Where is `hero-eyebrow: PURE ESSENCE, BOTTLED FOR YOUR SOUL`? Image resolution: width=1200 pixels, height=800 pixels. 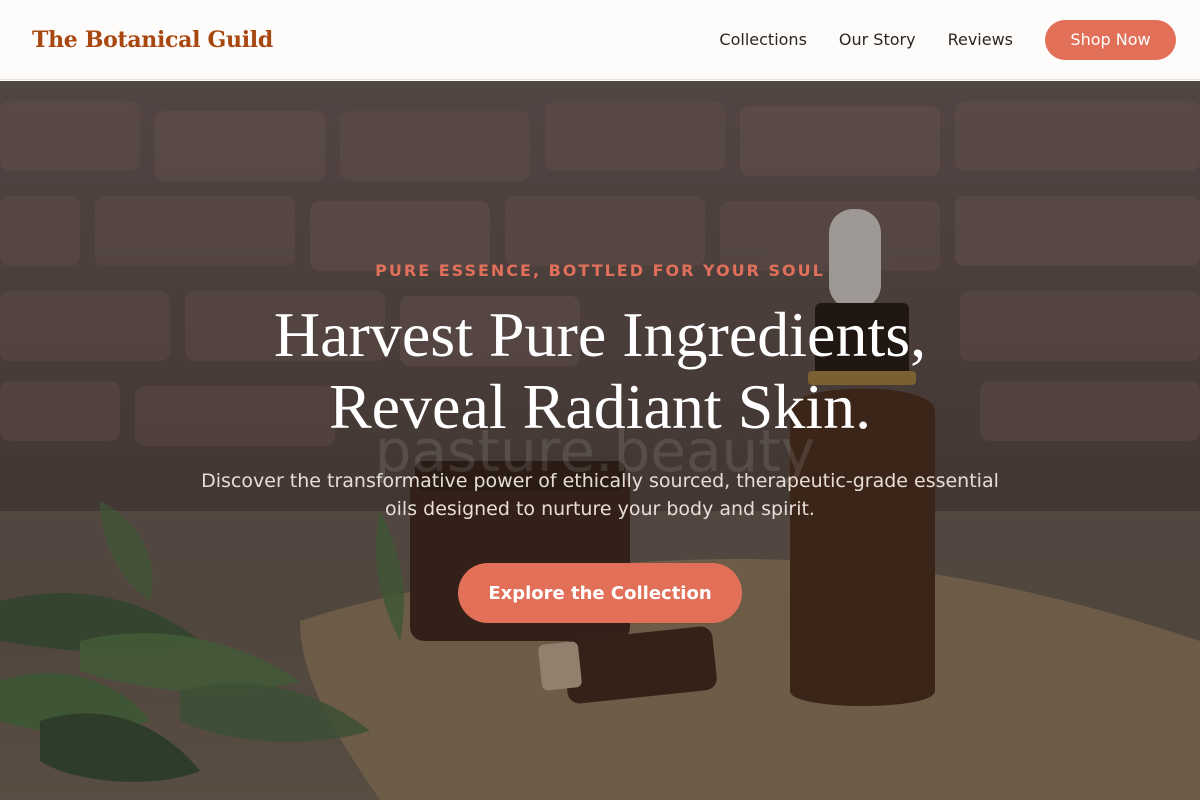
hero-eyebrow: PURE ESSENCE, BOTTLED FOR YOUR SOUL is located at coordinates (600, 270).